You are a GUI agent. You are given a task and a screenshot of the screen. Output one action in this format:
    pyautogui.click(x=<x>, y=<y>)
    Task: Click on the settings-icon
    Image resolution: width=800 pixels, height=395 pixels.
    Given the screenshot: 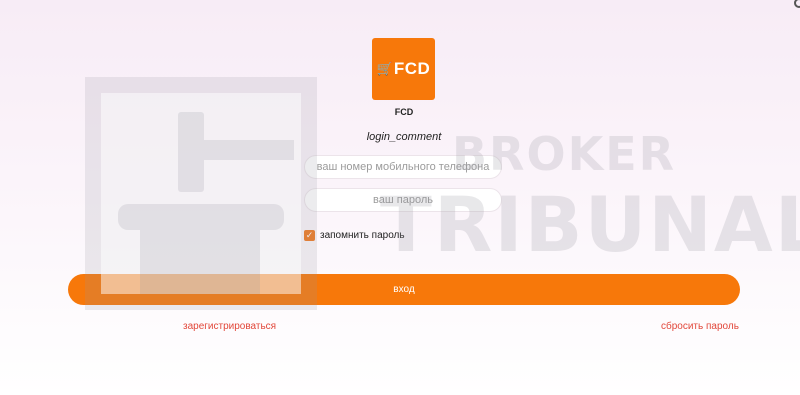 What is the action you would take?
    pyautogui.click(x=797, y=4)
    